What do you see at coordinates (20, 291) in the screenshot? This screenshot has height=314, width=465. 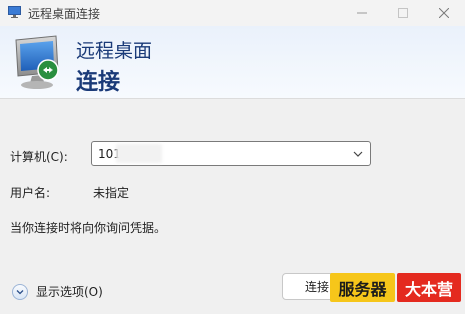 I see `expand-options-icon` at bounding box center [20, 291].